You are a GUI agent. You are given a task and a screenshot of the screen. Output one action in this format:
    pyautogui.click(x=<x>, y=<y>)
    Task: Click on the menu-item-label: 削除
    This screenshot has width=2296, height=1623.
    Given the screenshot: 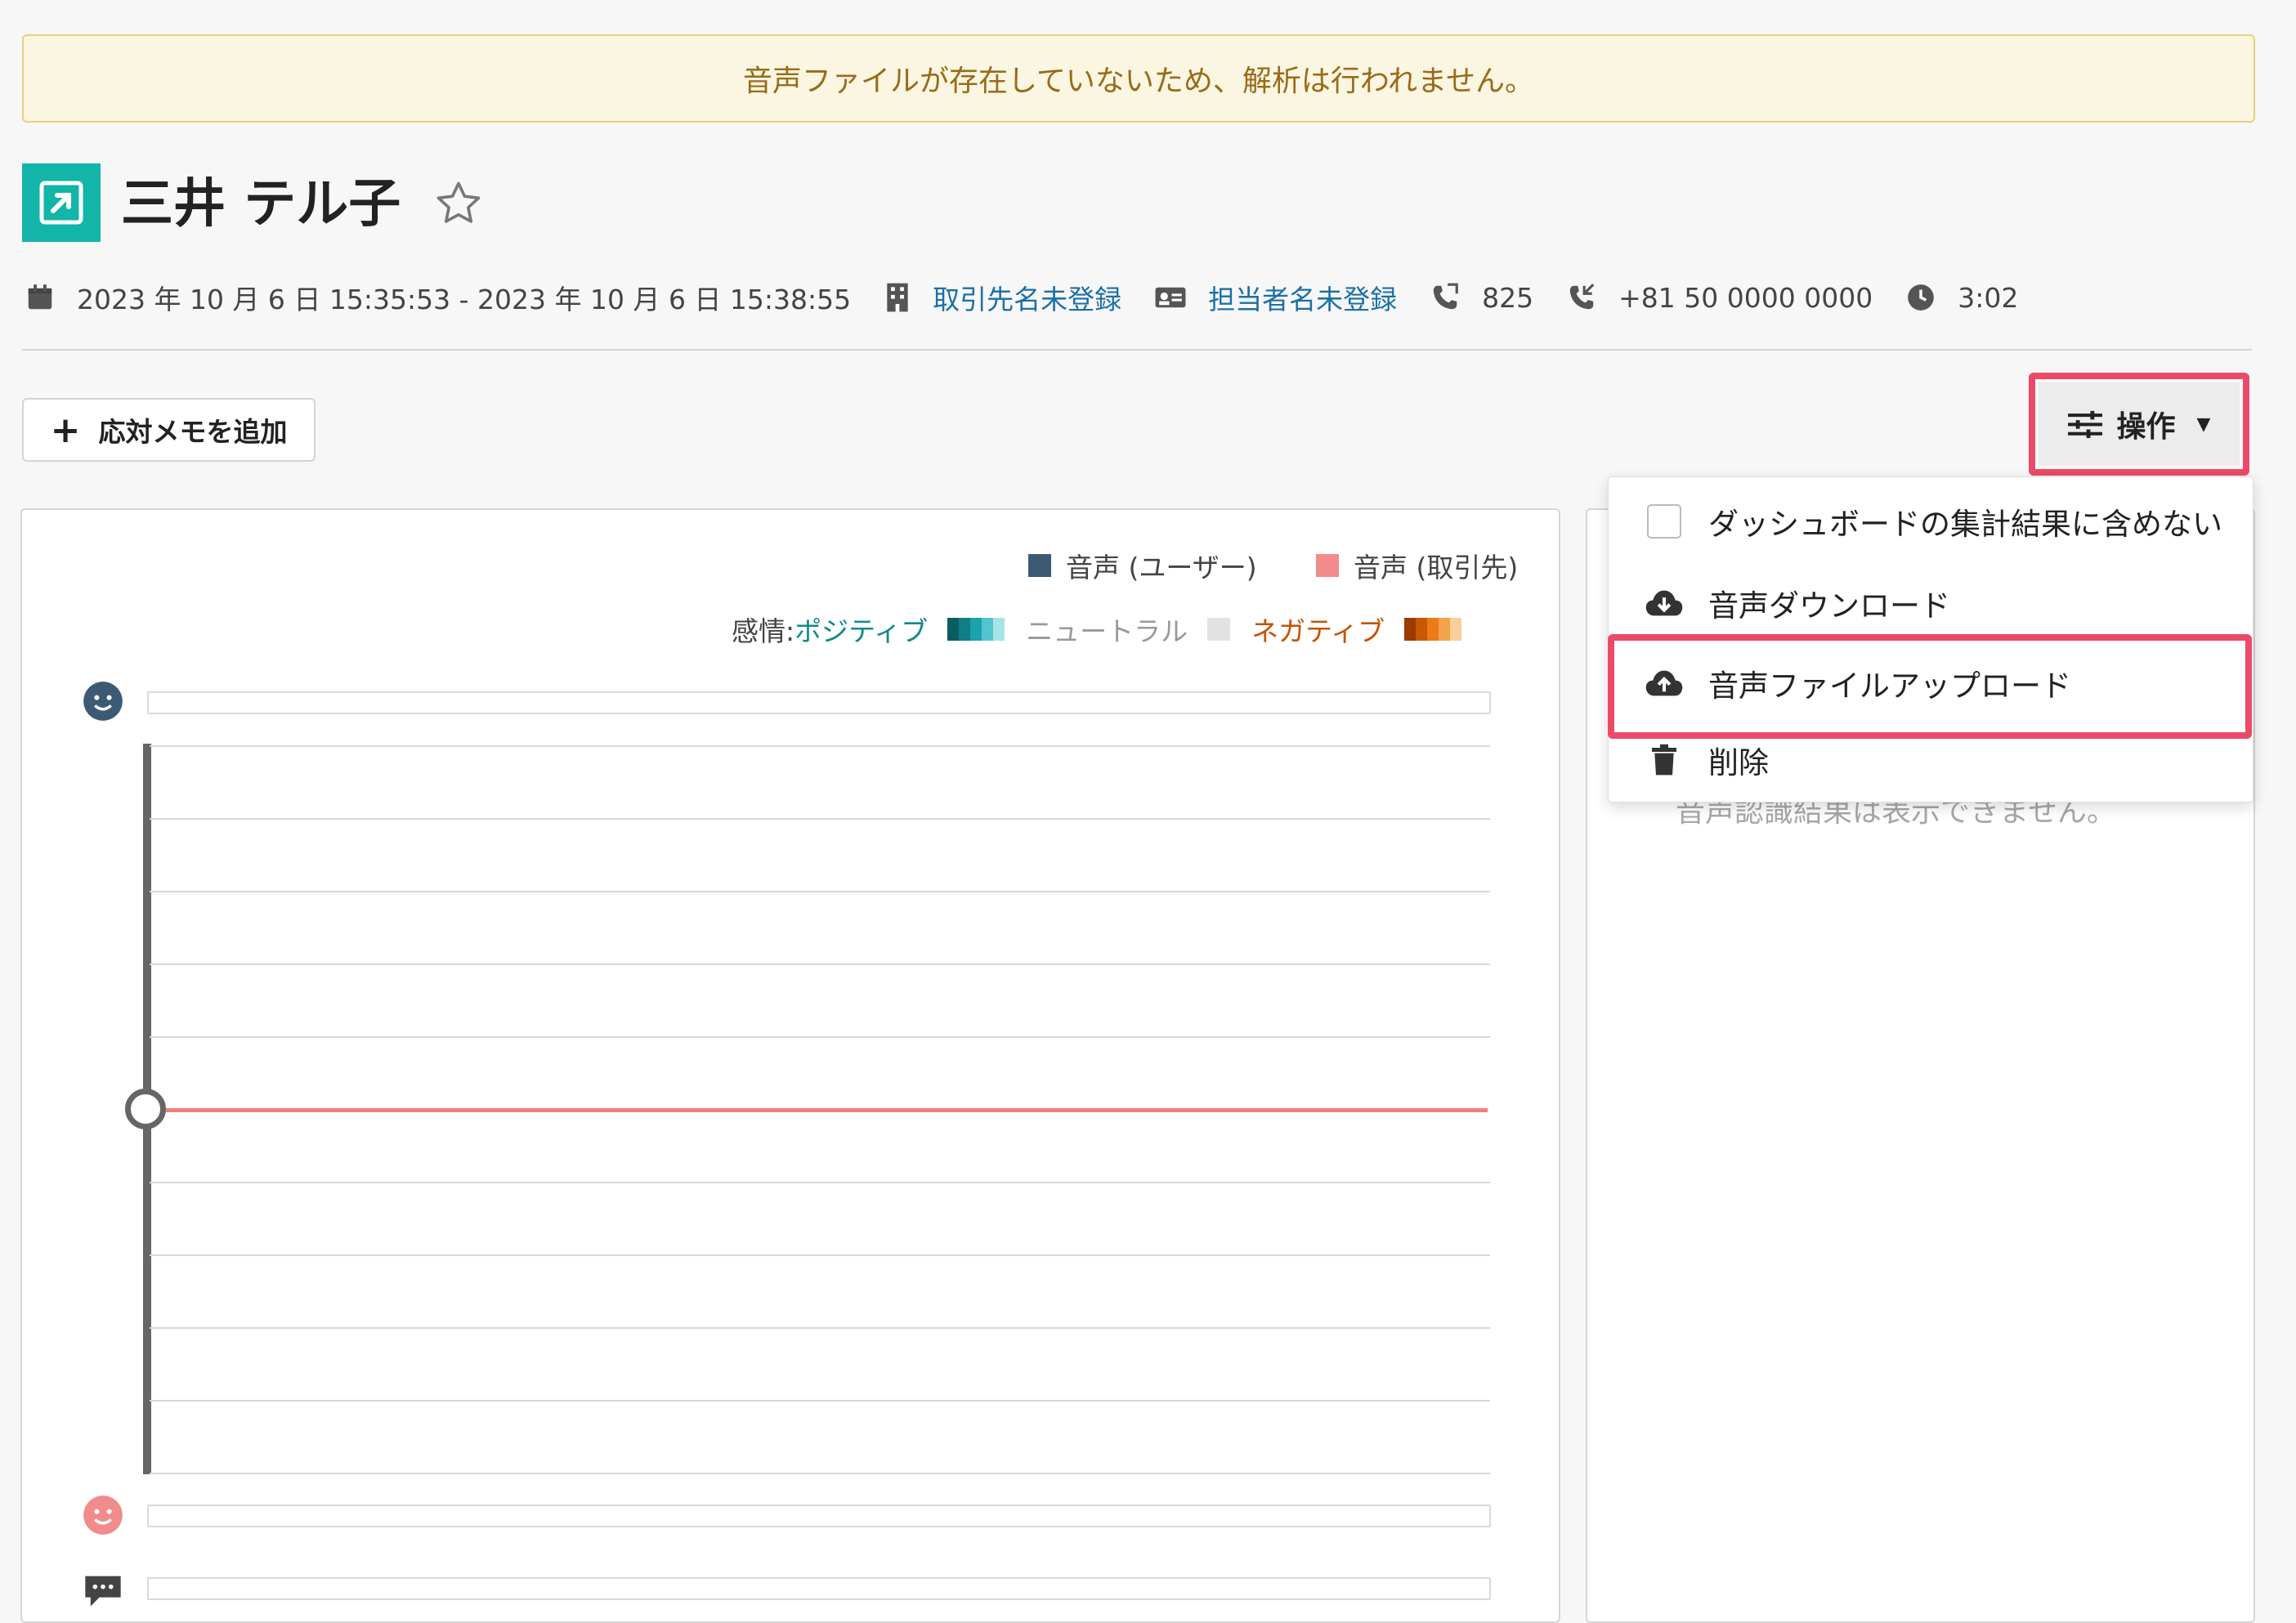 What is the action you would take?
    pyautogui.click(x=1738, y=762)
    